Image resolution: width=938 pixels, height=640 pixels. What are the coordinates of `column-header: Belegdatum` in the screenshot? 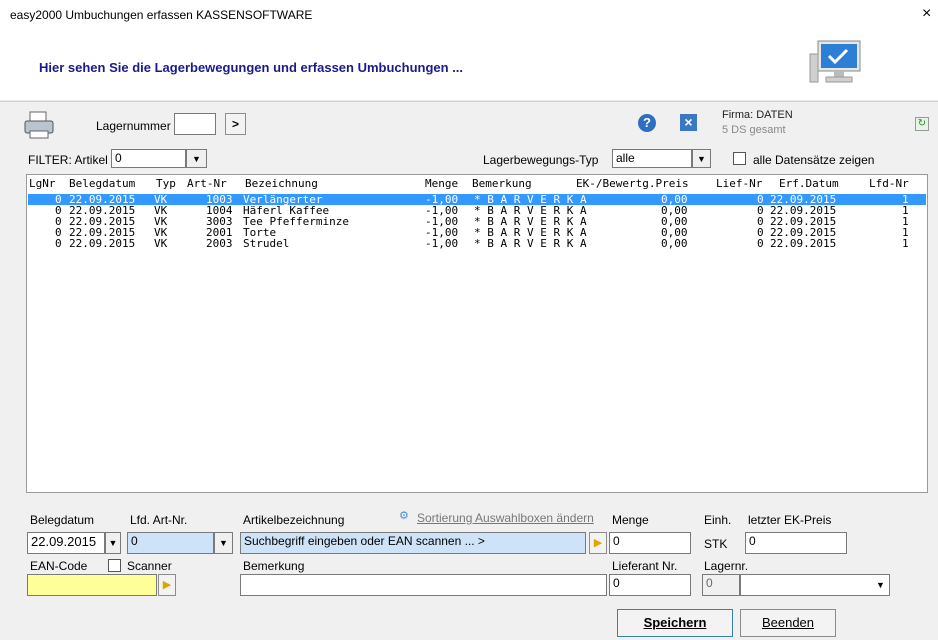 It's located at (102, 183).